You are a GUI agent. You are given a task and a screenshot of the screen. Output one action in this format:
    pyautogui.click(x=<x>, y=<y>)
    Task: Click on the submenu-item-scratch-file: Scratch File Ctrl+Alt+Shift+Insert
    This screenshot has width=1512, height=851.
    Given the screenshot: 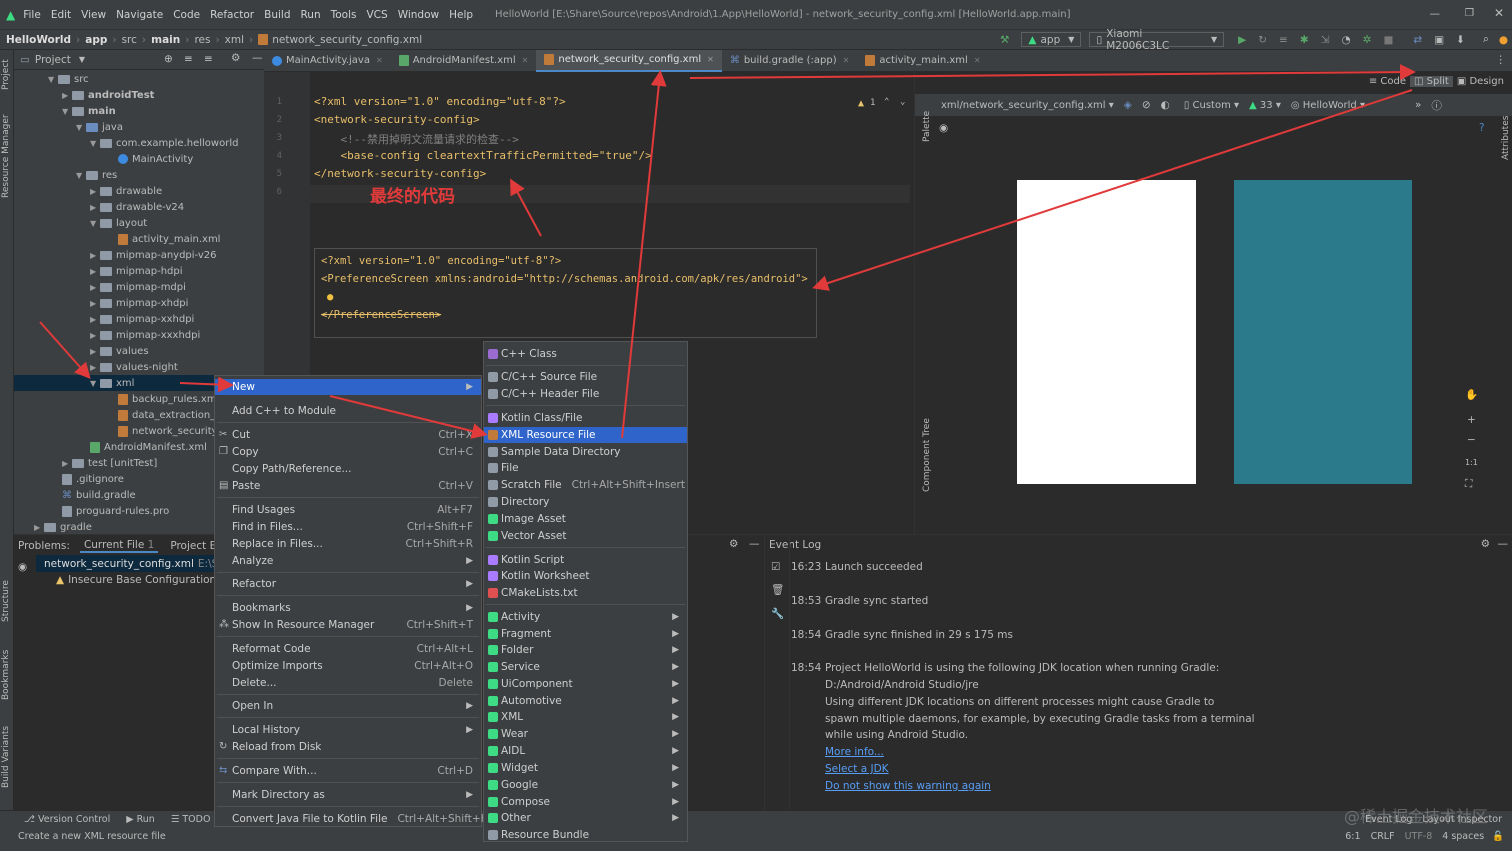 What is the action you would take?
    pyautogui.click(x=585, y=485)
    